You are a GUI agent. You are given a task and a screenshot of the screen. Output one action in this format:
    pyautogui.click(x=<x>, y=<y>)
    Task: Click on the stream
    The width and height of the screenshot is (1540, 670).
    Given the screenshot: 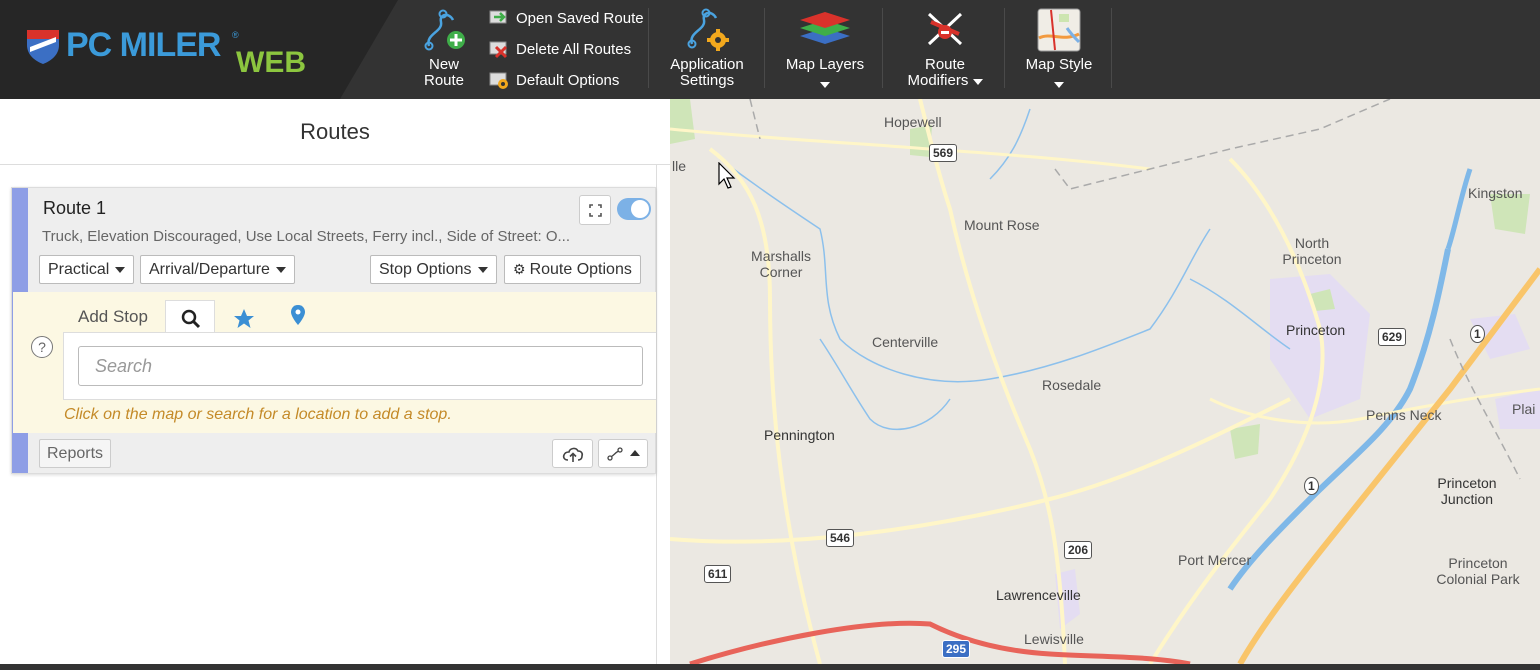 What is the action you would take?
    pyautogui.click(x=1010, y=144)
    